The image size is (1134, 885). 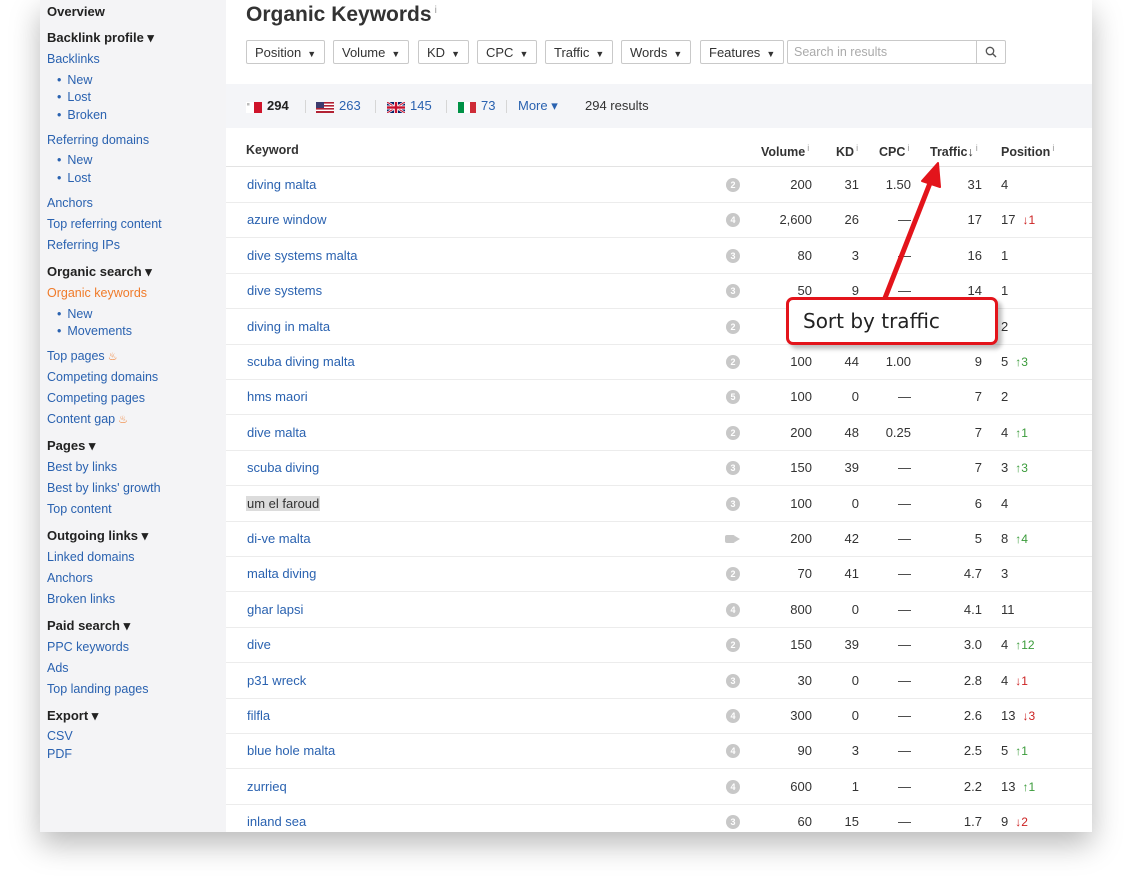 I want to click on keyword-link: dive systems malta, so click(x=302, y=255).